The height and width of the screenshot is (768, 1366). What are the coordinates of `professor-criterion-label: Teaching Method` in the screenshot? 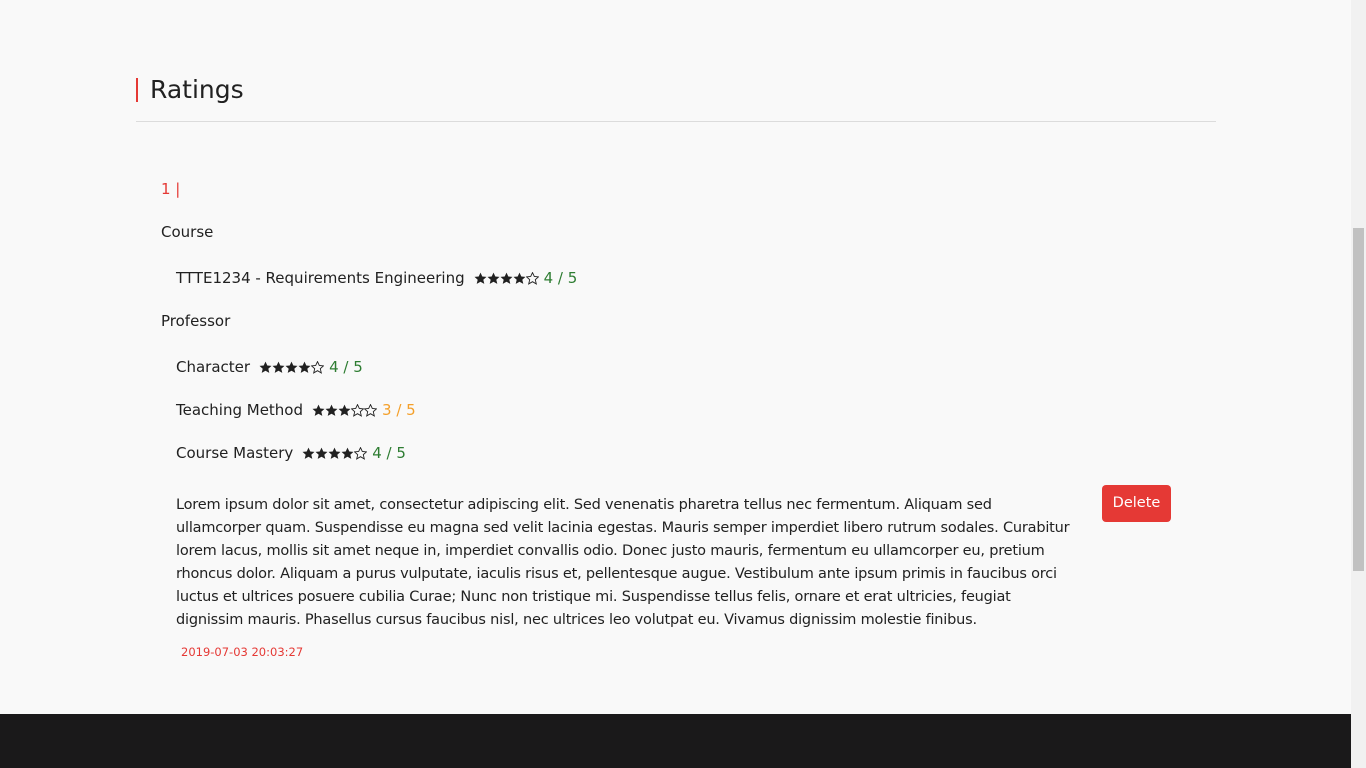 It's located at (240, 410).